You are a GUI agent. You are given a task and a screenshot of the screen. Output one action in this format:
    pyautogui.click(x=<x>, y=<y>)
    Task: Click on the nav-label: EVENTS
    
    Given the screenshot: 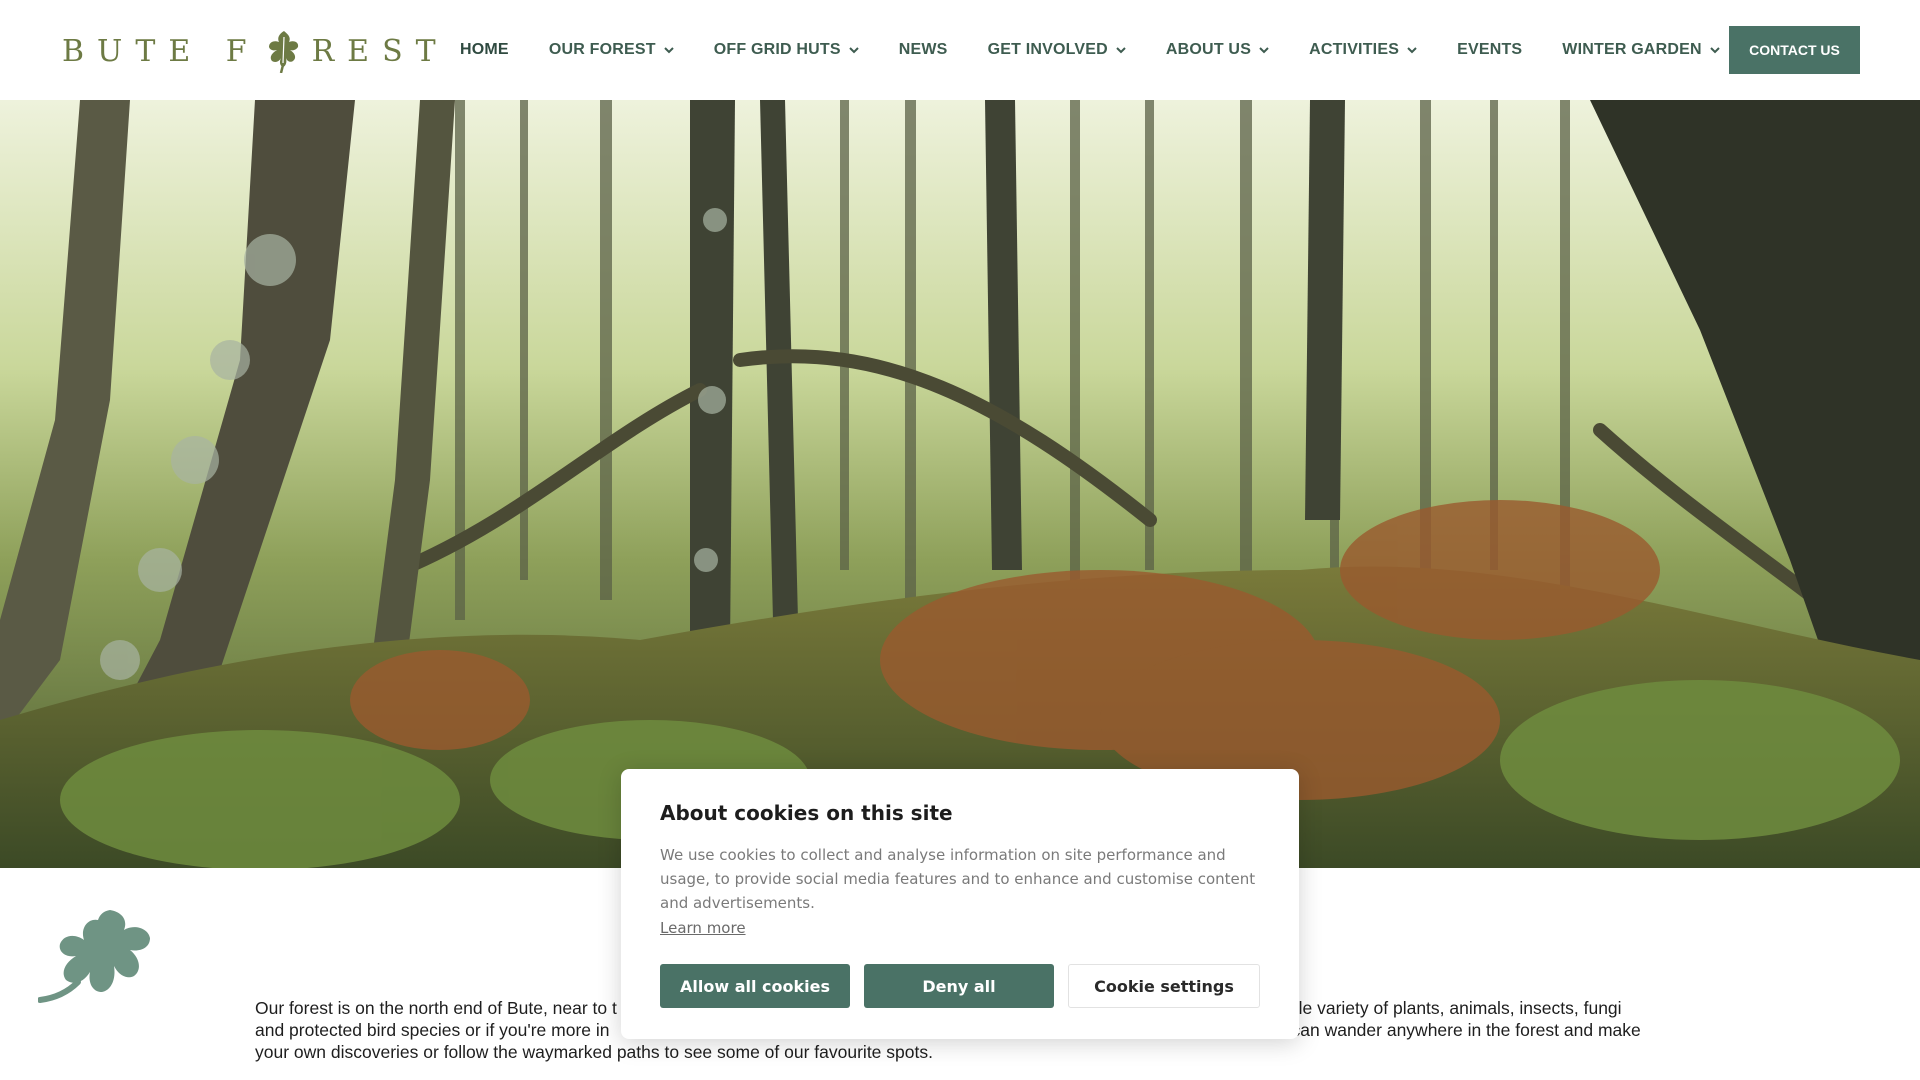 What is the action you would take?
    pyautogui.click(x=1490, y=49)
    